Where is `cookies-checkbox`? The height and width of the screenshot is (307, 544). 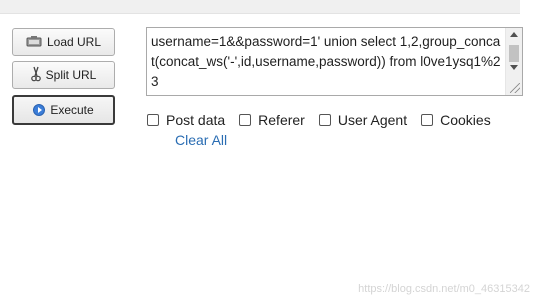
cookies-checkbox is located at coordinates (427, 120).